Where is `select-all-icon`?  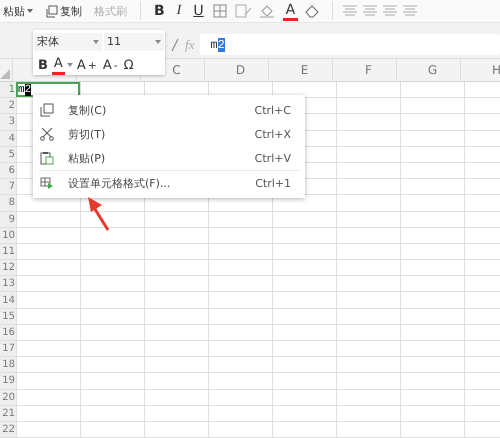 select-all-icon is located at coordinates (5, 74).